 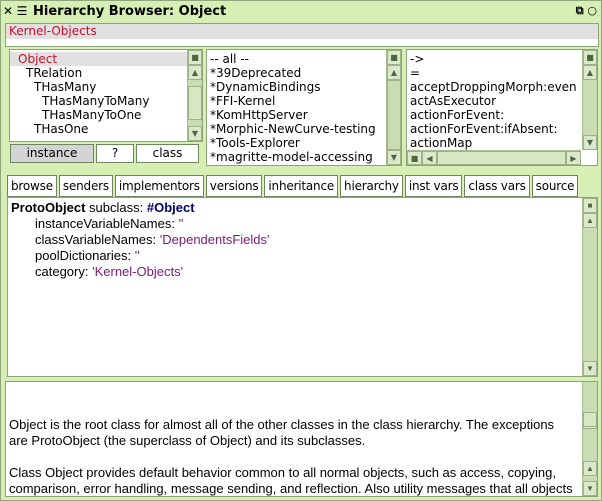 I want to click on class-list-item: Object, so click(x=98, y=59).